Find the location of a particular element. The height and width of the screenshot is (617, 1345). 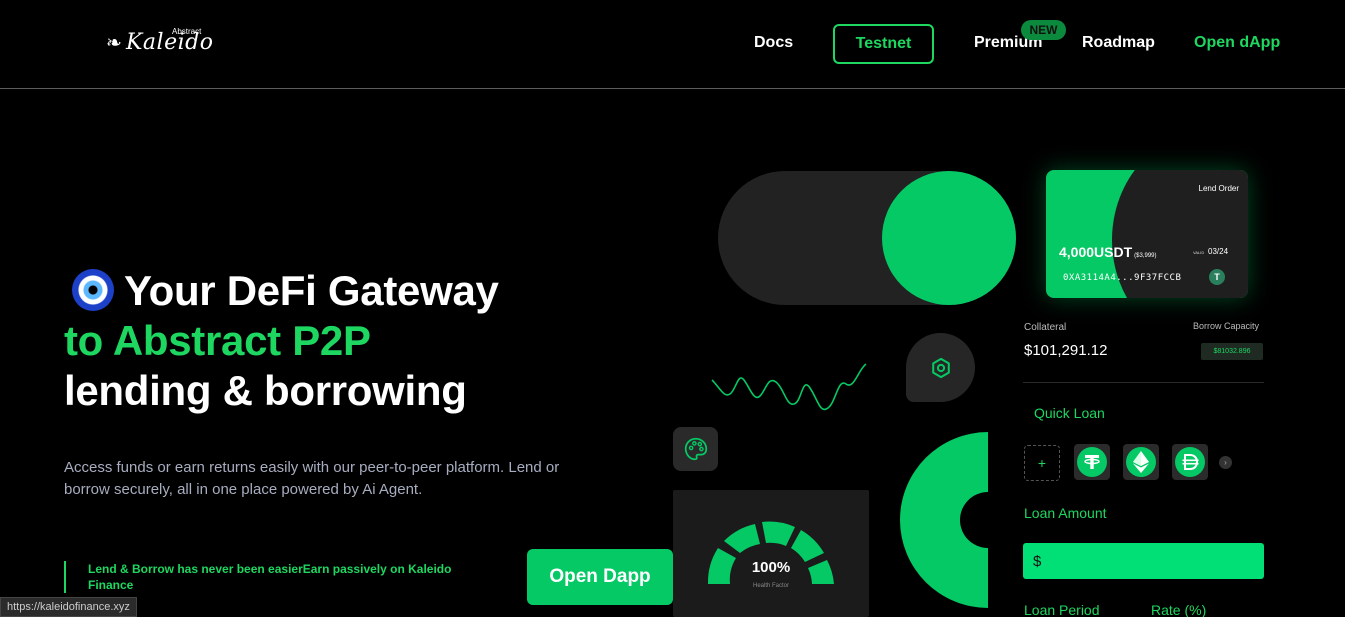

lend-order-amount: 4,000USDT ($3,999) is located at coordinates (1108, 252).